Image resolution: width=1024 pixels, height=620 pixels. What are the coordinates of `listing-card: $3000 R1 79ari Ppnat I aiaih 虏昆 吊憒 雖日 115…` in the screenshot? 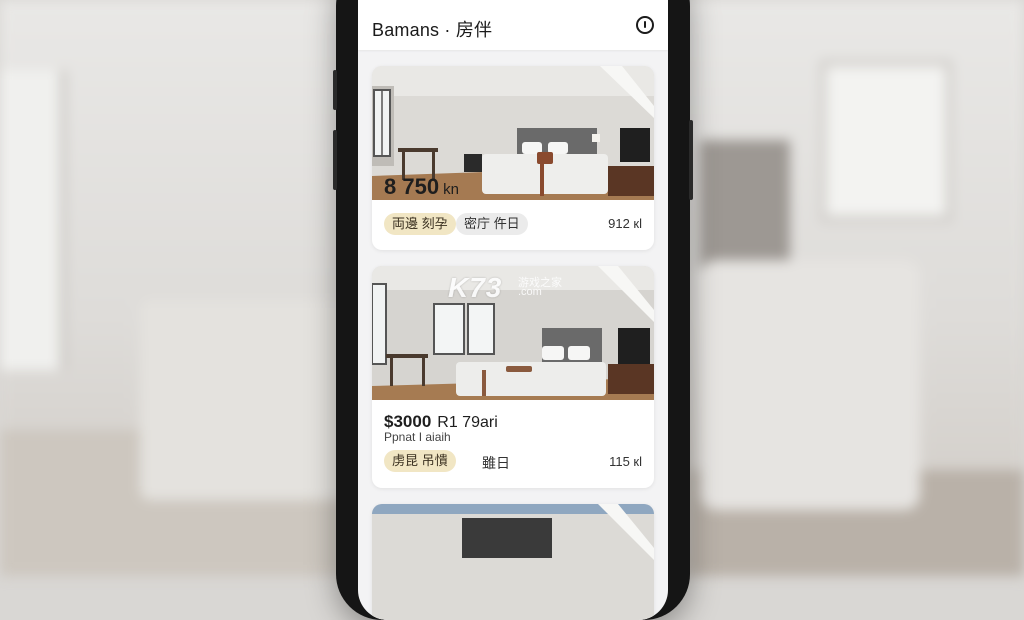 It's located at (513, 377).